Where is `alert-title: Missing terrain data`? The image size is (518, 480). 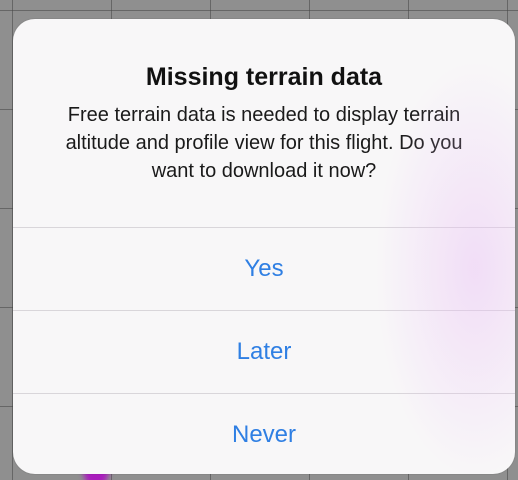
alert-title: Missing terrain data is located at coordinates (264, 77).